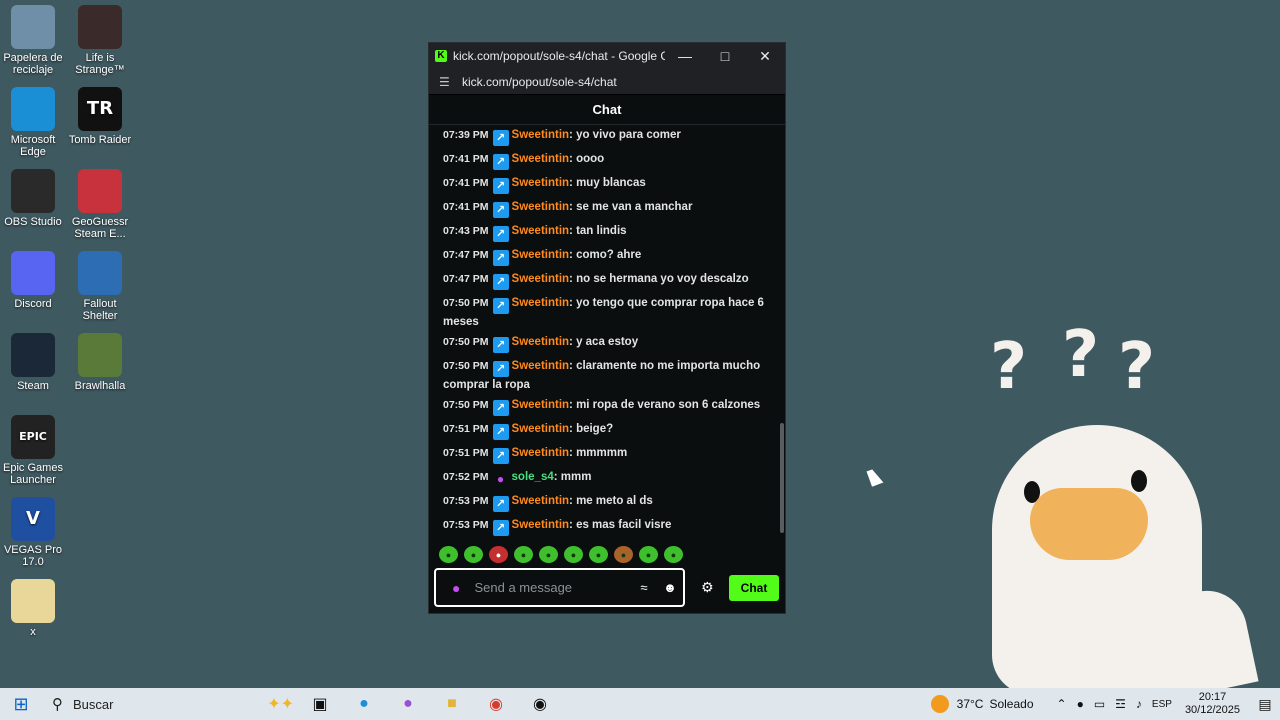  Describe the element at coordinates (441, 56) in the screenshot. I see `kick-favicon-icon: K` at that location.